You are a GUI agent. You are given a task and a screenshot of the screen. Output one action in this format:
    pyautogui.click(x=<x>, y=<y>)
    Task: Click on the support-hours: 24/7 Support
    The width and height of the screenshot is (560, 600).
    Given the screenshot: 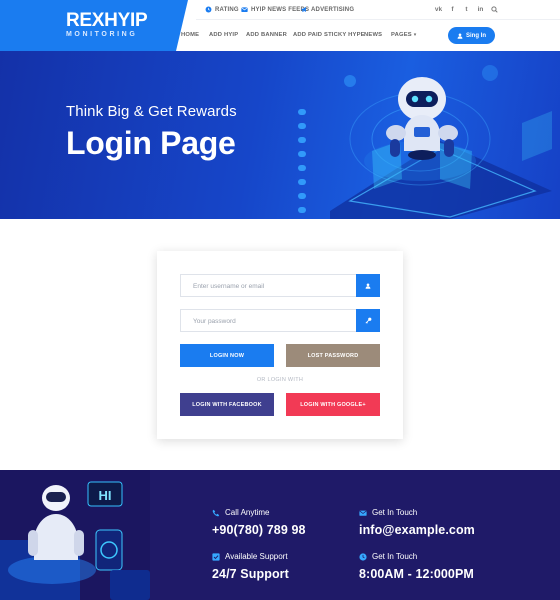 What is the action you would take?
    pyautogui.click(x=250, y=574)
    